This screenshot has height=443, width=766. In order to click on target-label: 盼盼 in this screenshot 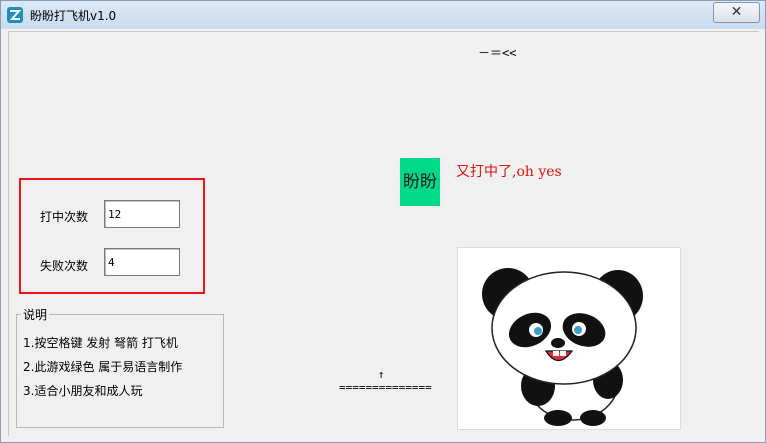, I will do `click(420, 182)`.